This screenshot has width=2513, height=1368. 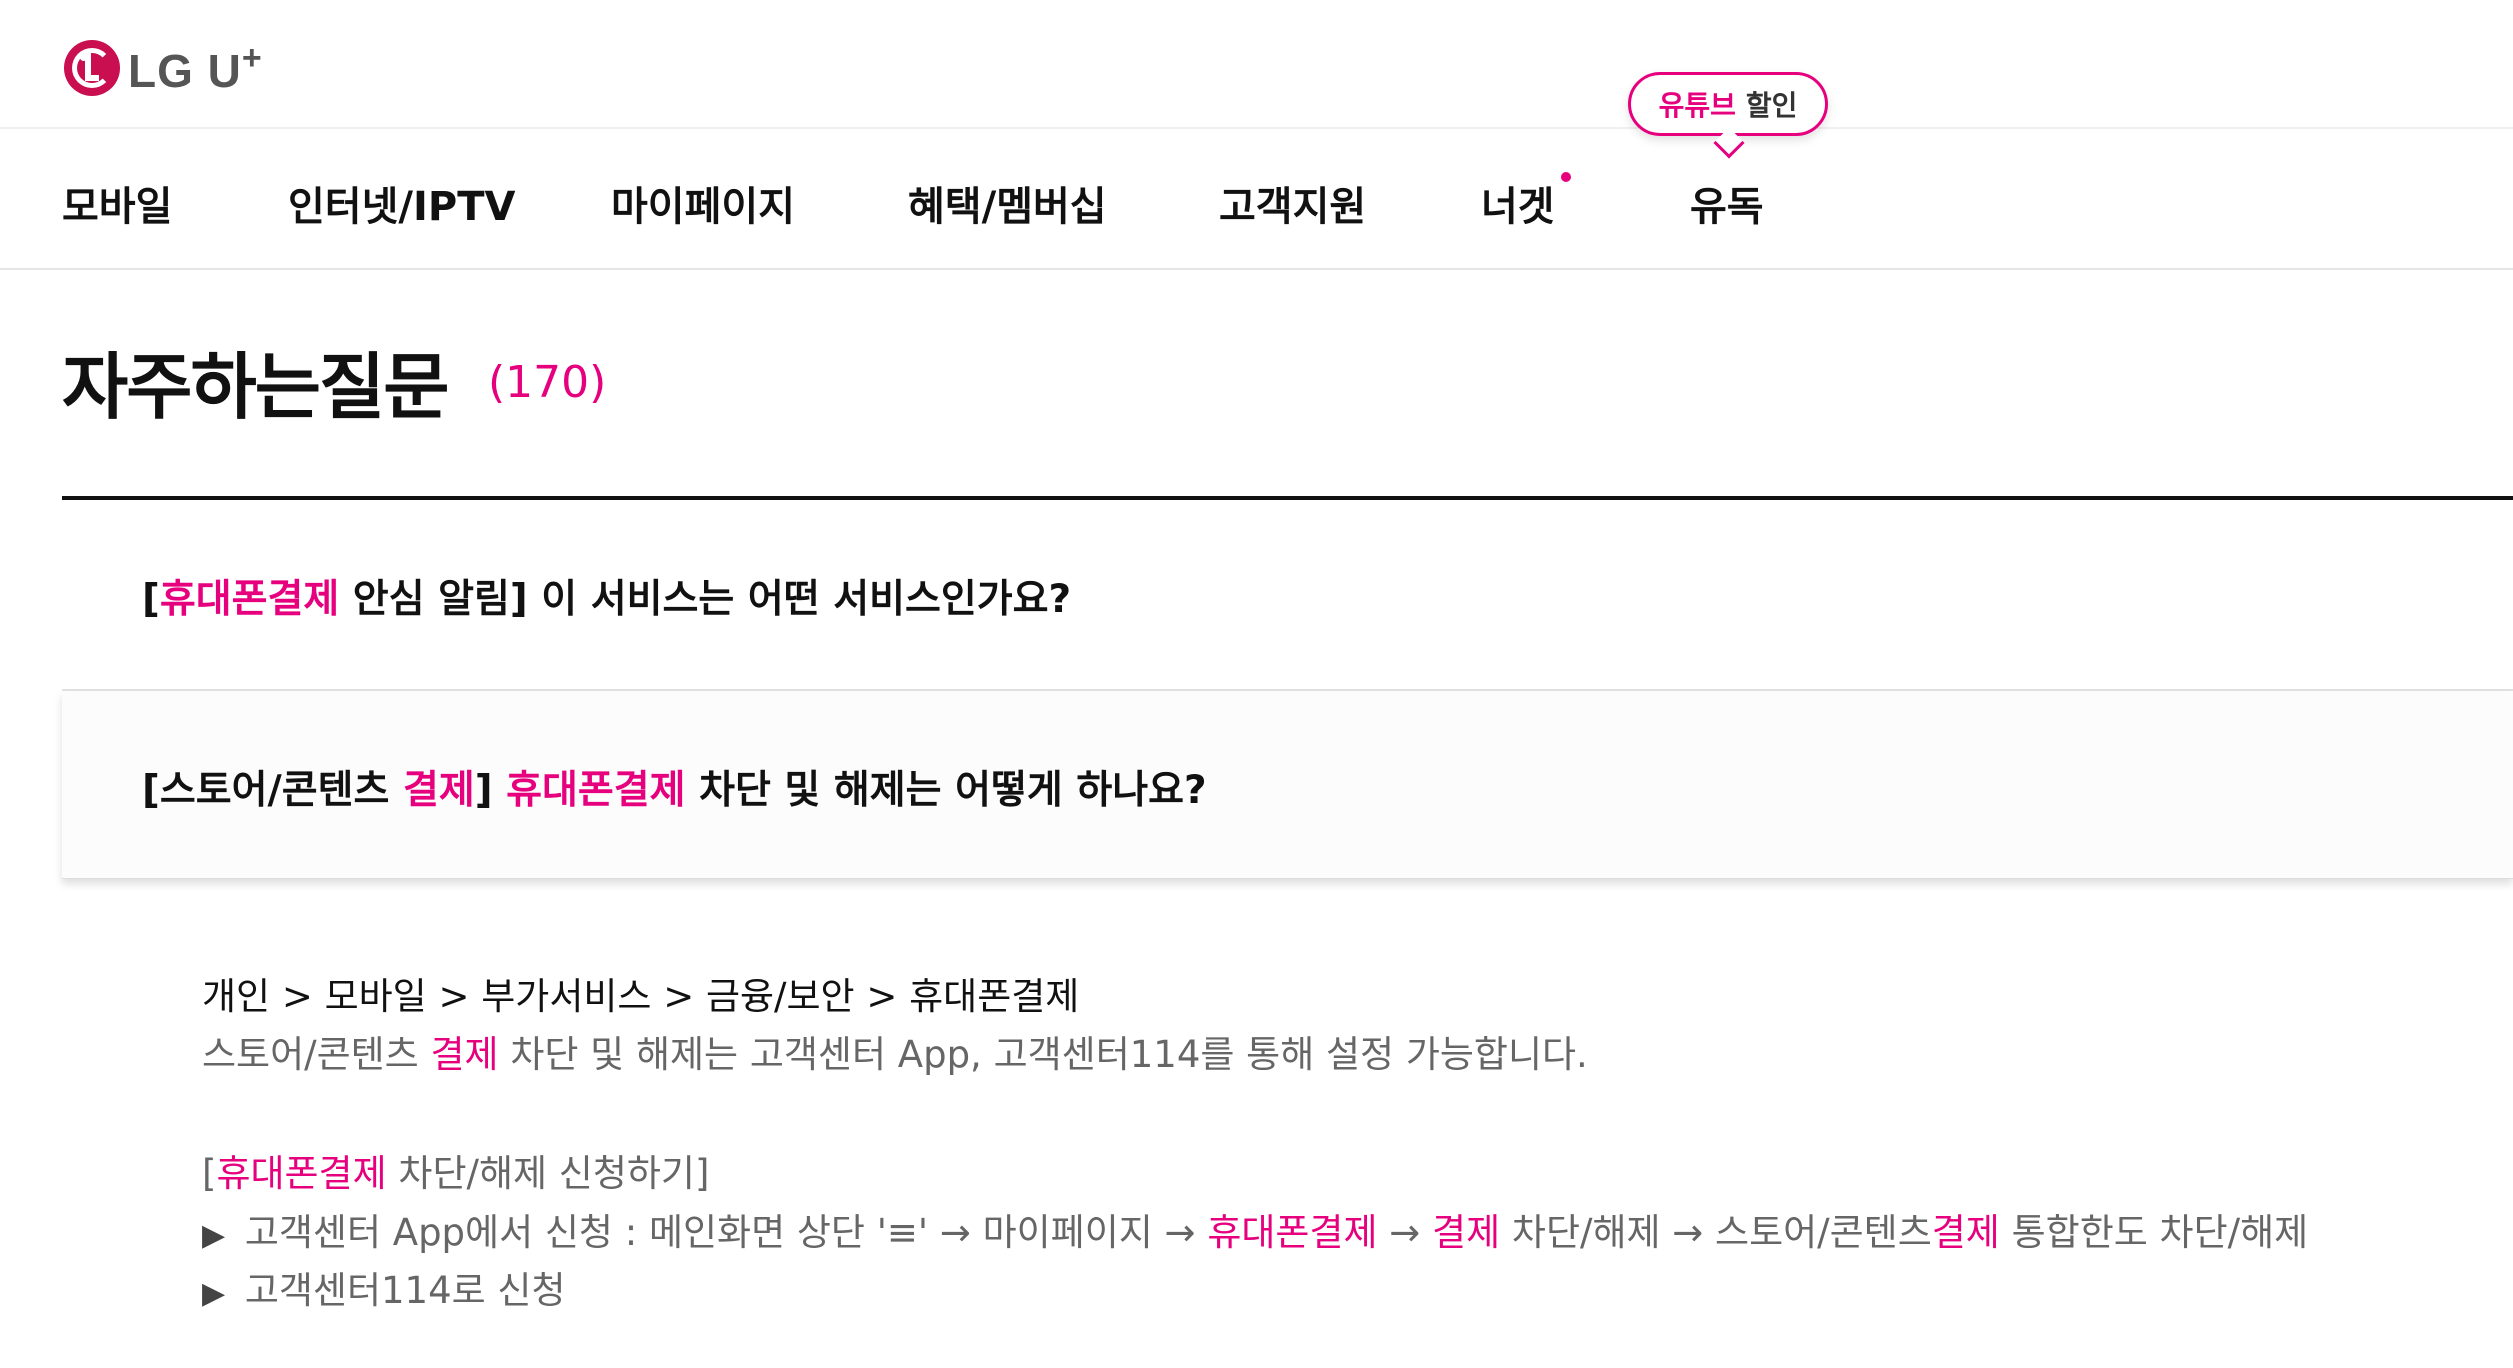 What do you see at coordinates (641, 996) in the screenshot?
I see `answer-category-path: 개인 > 모바일 > 부가서비스 > 금융/보안 > 휴대폰결제` at bounding box center [641, 996].